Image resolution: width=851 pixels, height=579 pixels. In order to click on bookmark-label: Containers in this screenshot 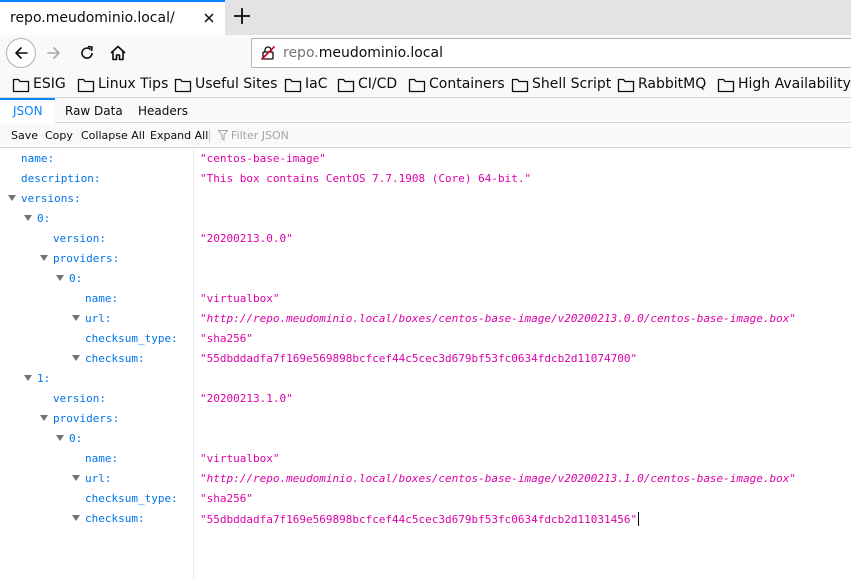, I will do `click(467, 84)`.